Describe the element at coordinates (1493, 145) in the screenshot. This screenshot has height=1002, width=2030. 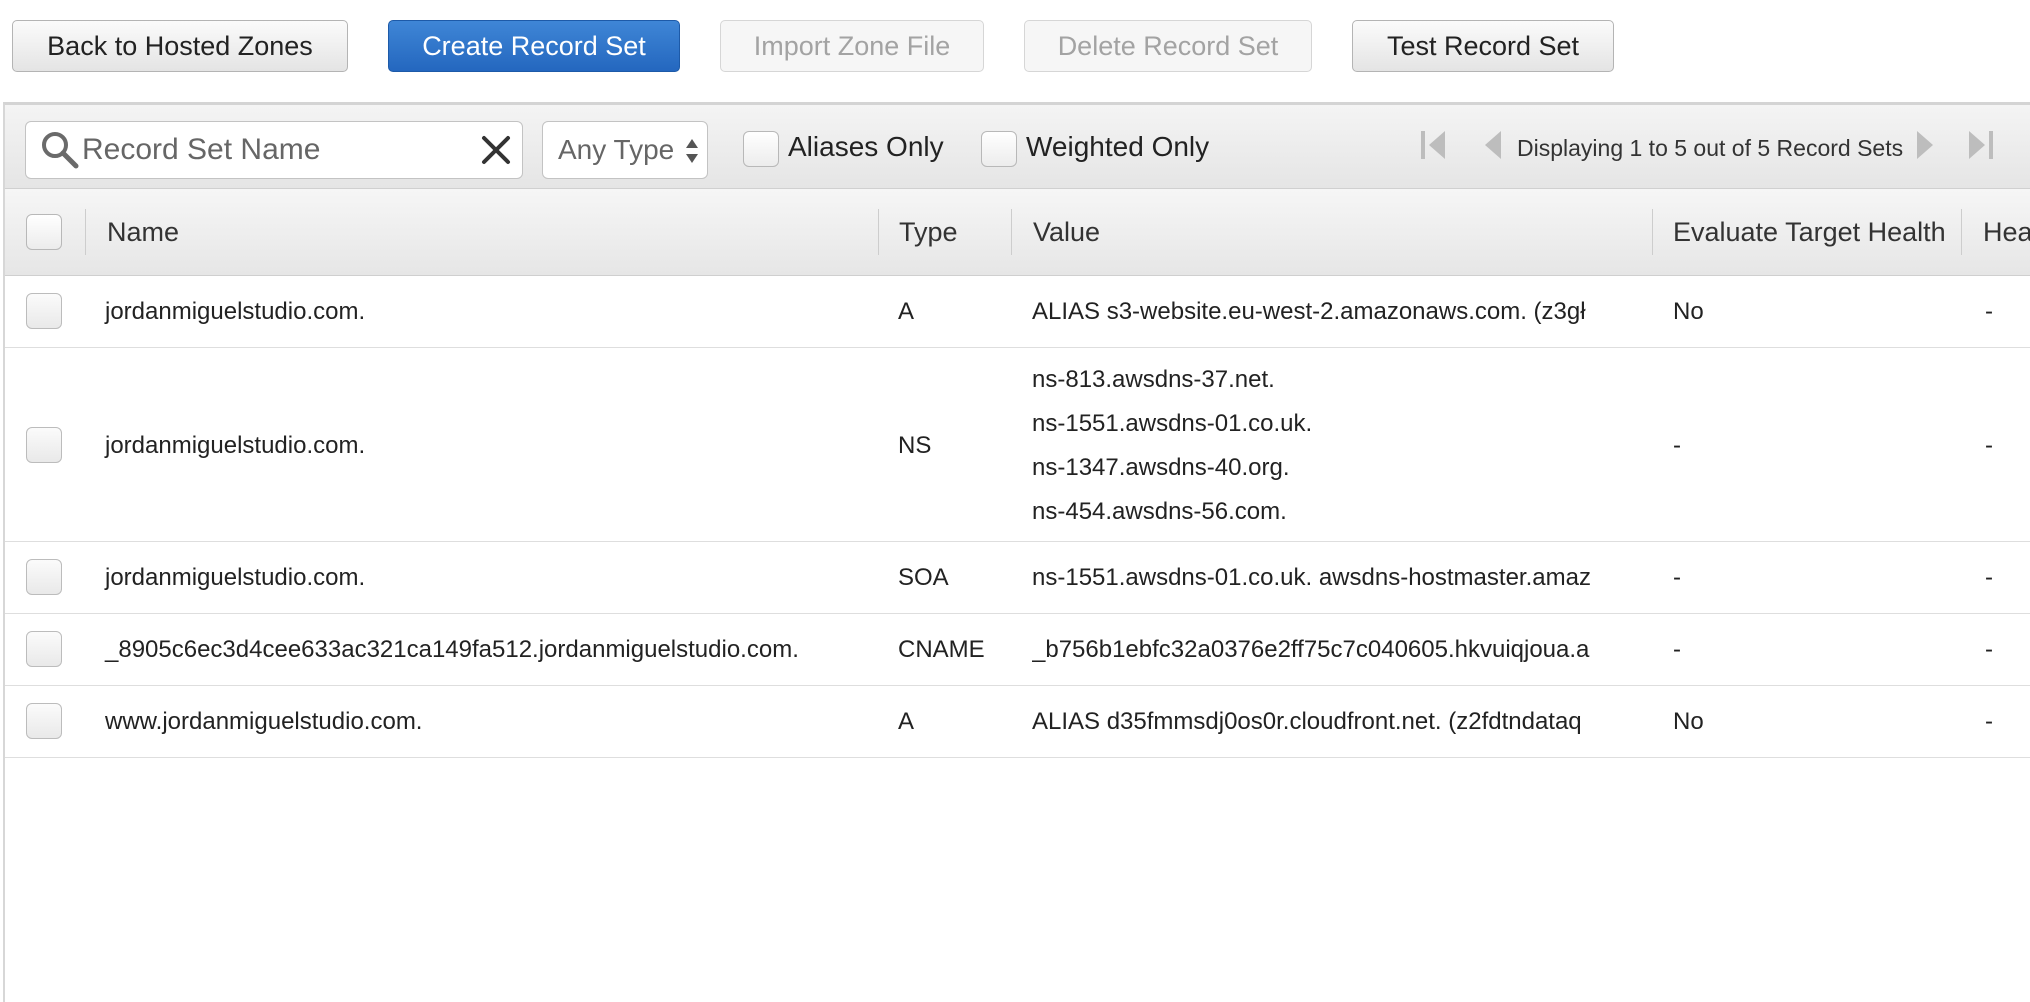
I see `previous-page-icon` at that location.